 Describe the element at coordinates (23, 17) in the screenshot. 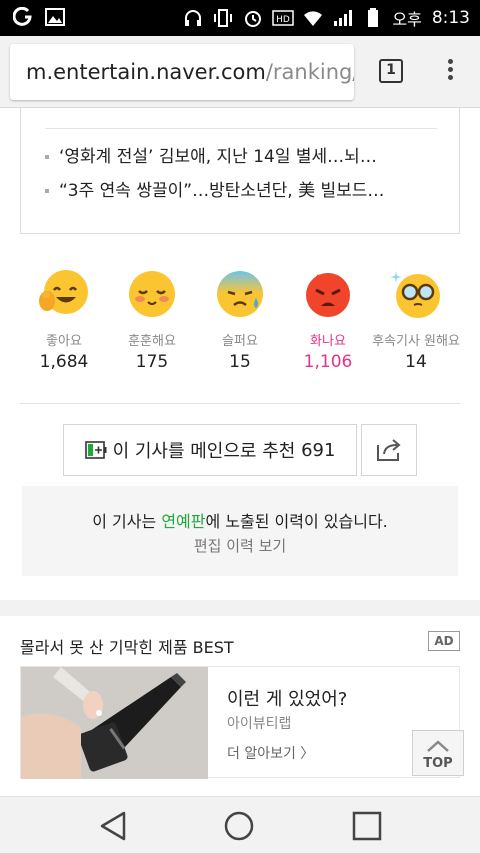

I see `o-app-icon` at that location.